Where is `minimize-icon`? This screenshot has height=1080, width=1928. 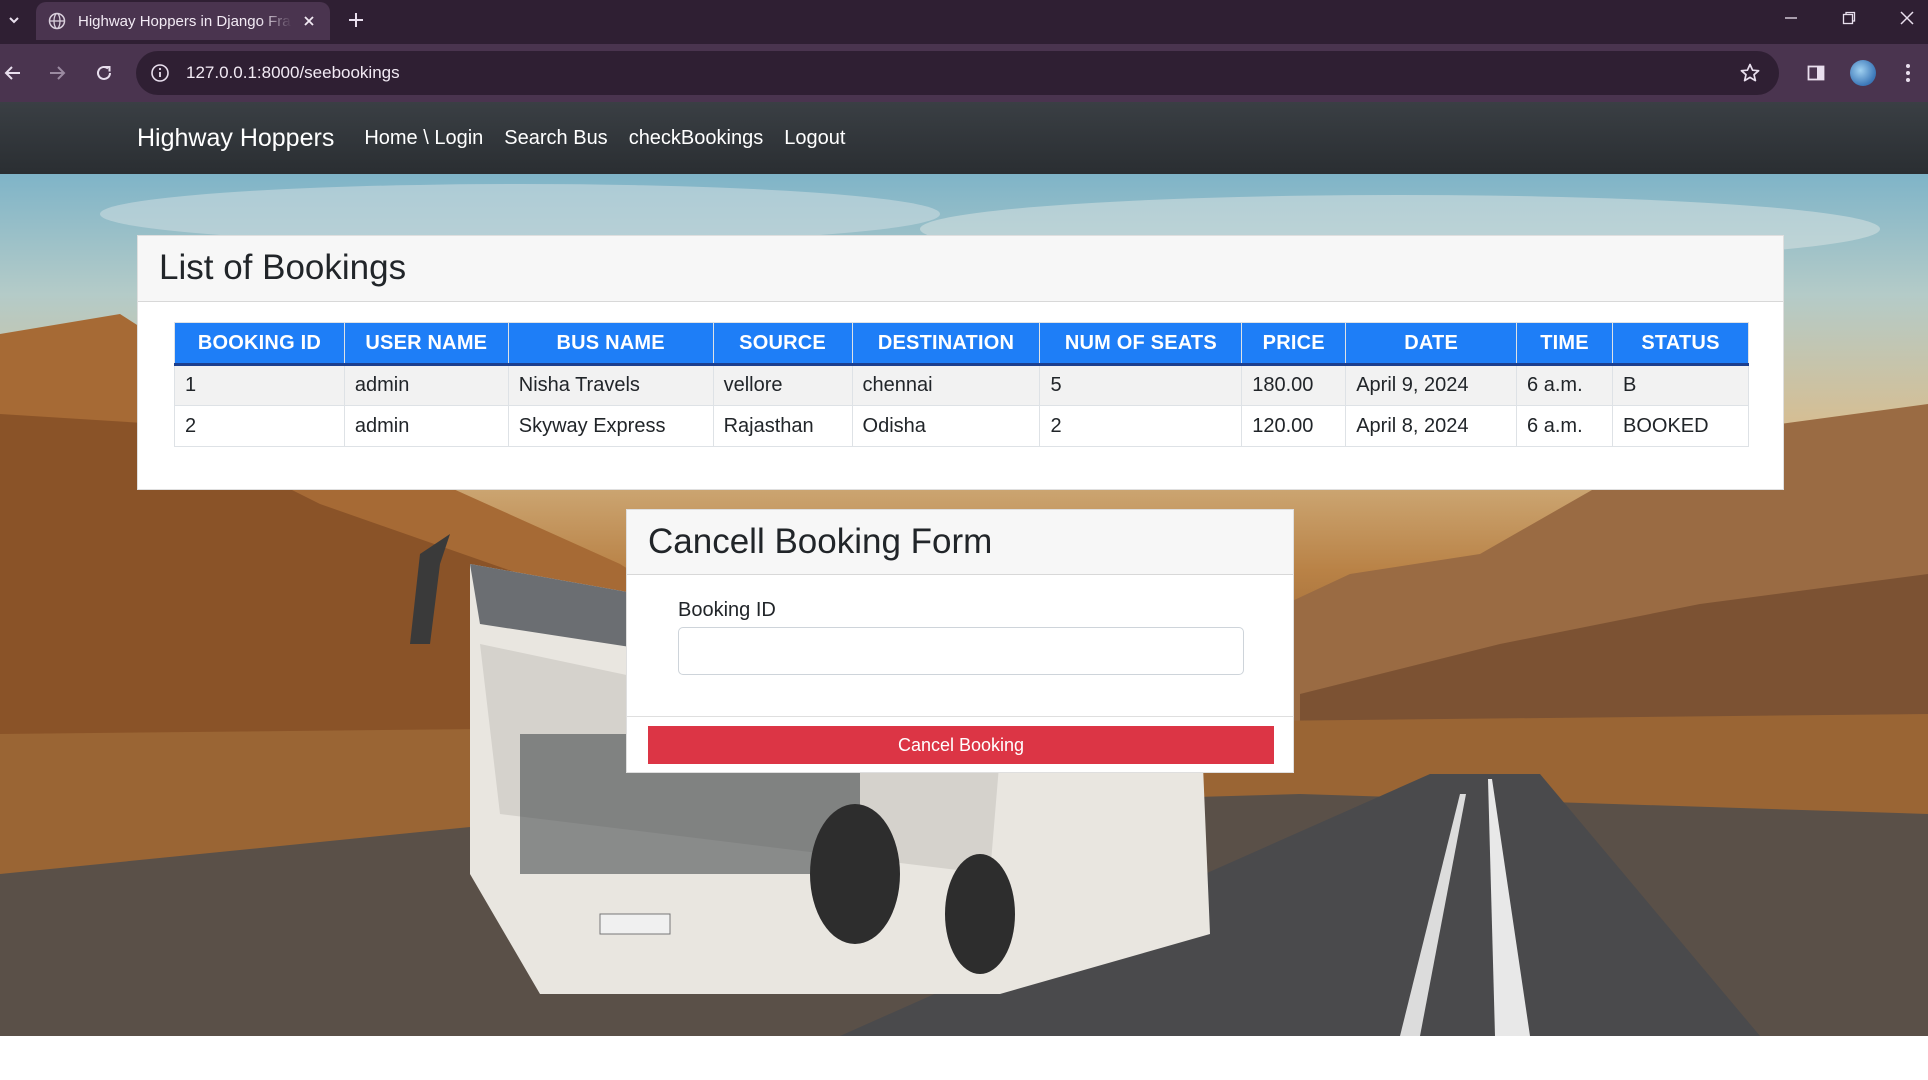
minimize-icon is located at coordinates (1791, 18).